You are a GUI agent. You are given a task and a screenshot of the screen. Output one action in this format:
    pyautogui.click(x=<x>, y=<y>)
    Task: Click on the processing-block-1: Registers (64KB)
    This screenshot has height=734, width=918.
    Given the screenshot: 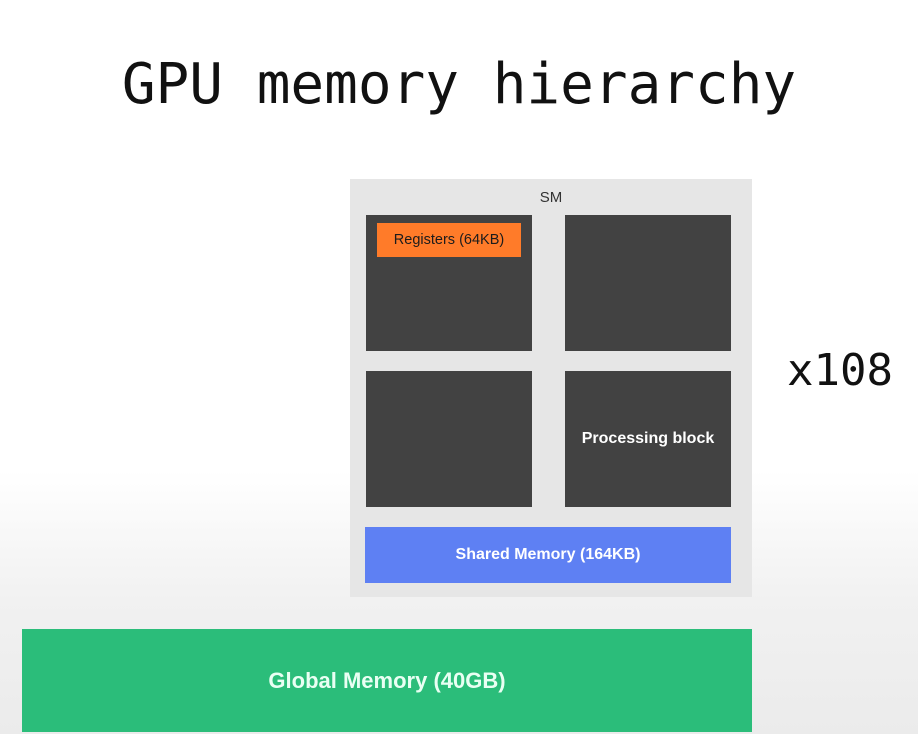 What is the action you would take?
    pyautogui.click(x=449, y=283)
    